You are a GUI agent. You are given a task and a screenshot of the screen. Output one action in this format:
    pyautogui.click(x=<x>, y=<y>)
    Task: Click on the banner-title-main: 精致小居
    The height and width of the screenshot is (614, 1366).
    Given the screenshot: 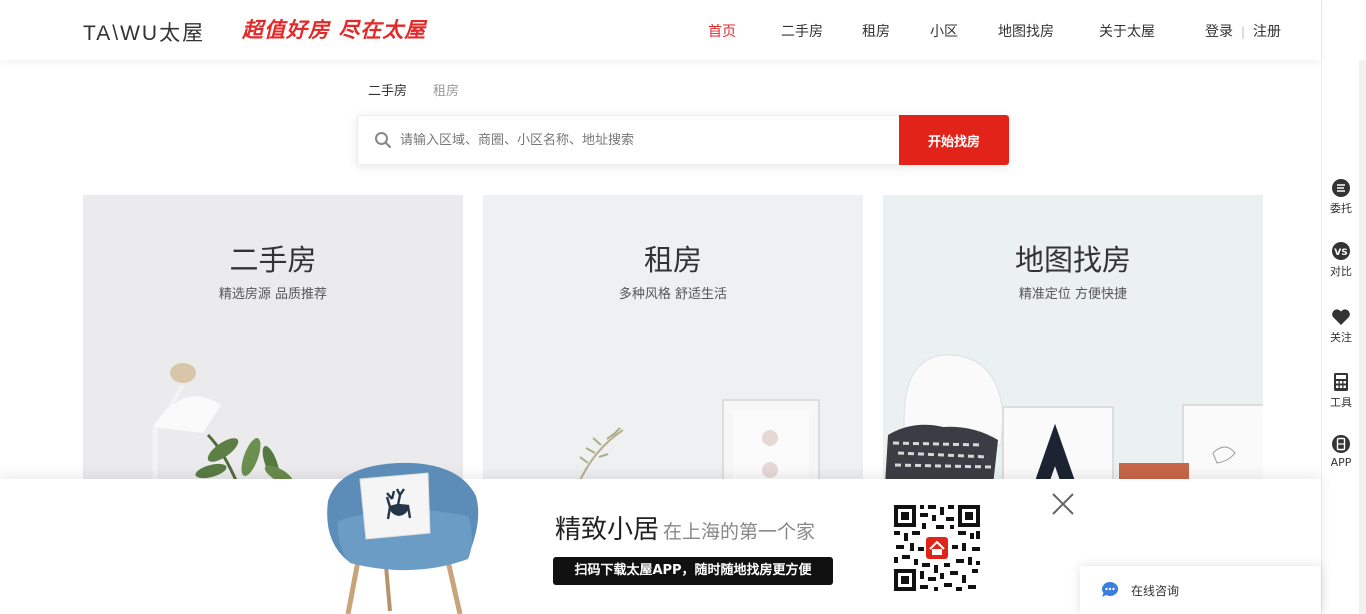 What is the action you would take?
    pyautogui.click(x=607, y=530)
    